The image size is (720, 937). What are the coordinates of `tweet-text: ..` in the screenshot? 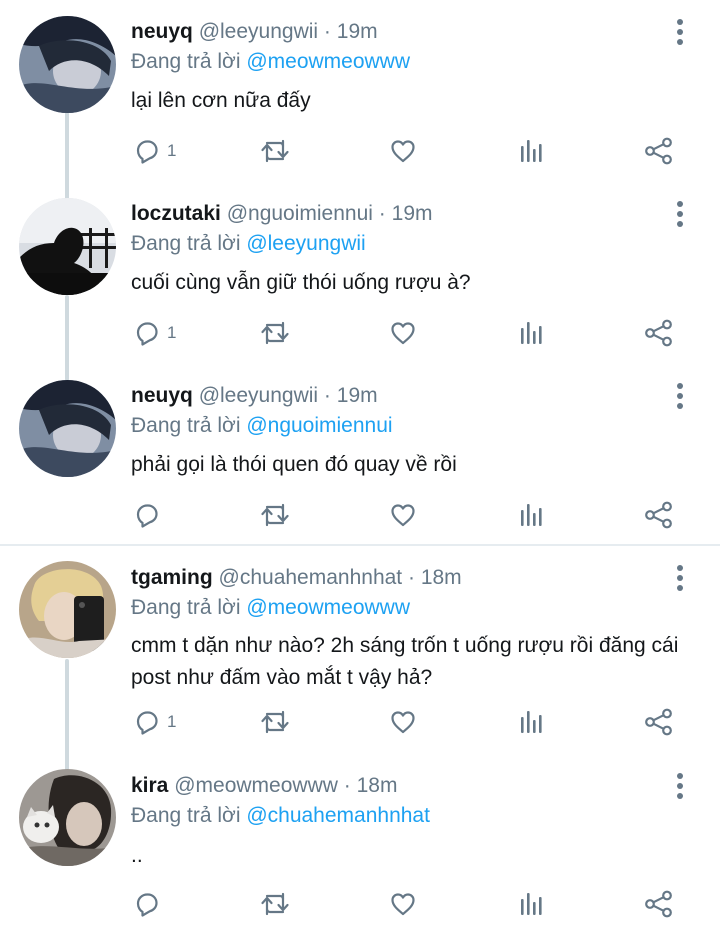 It's located at (137, 855).